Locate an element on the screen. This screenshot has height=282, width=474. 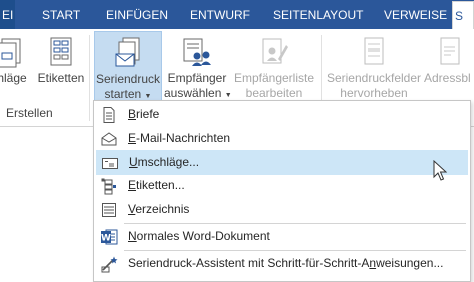
labels-icon is located at coordinates (109, 186).